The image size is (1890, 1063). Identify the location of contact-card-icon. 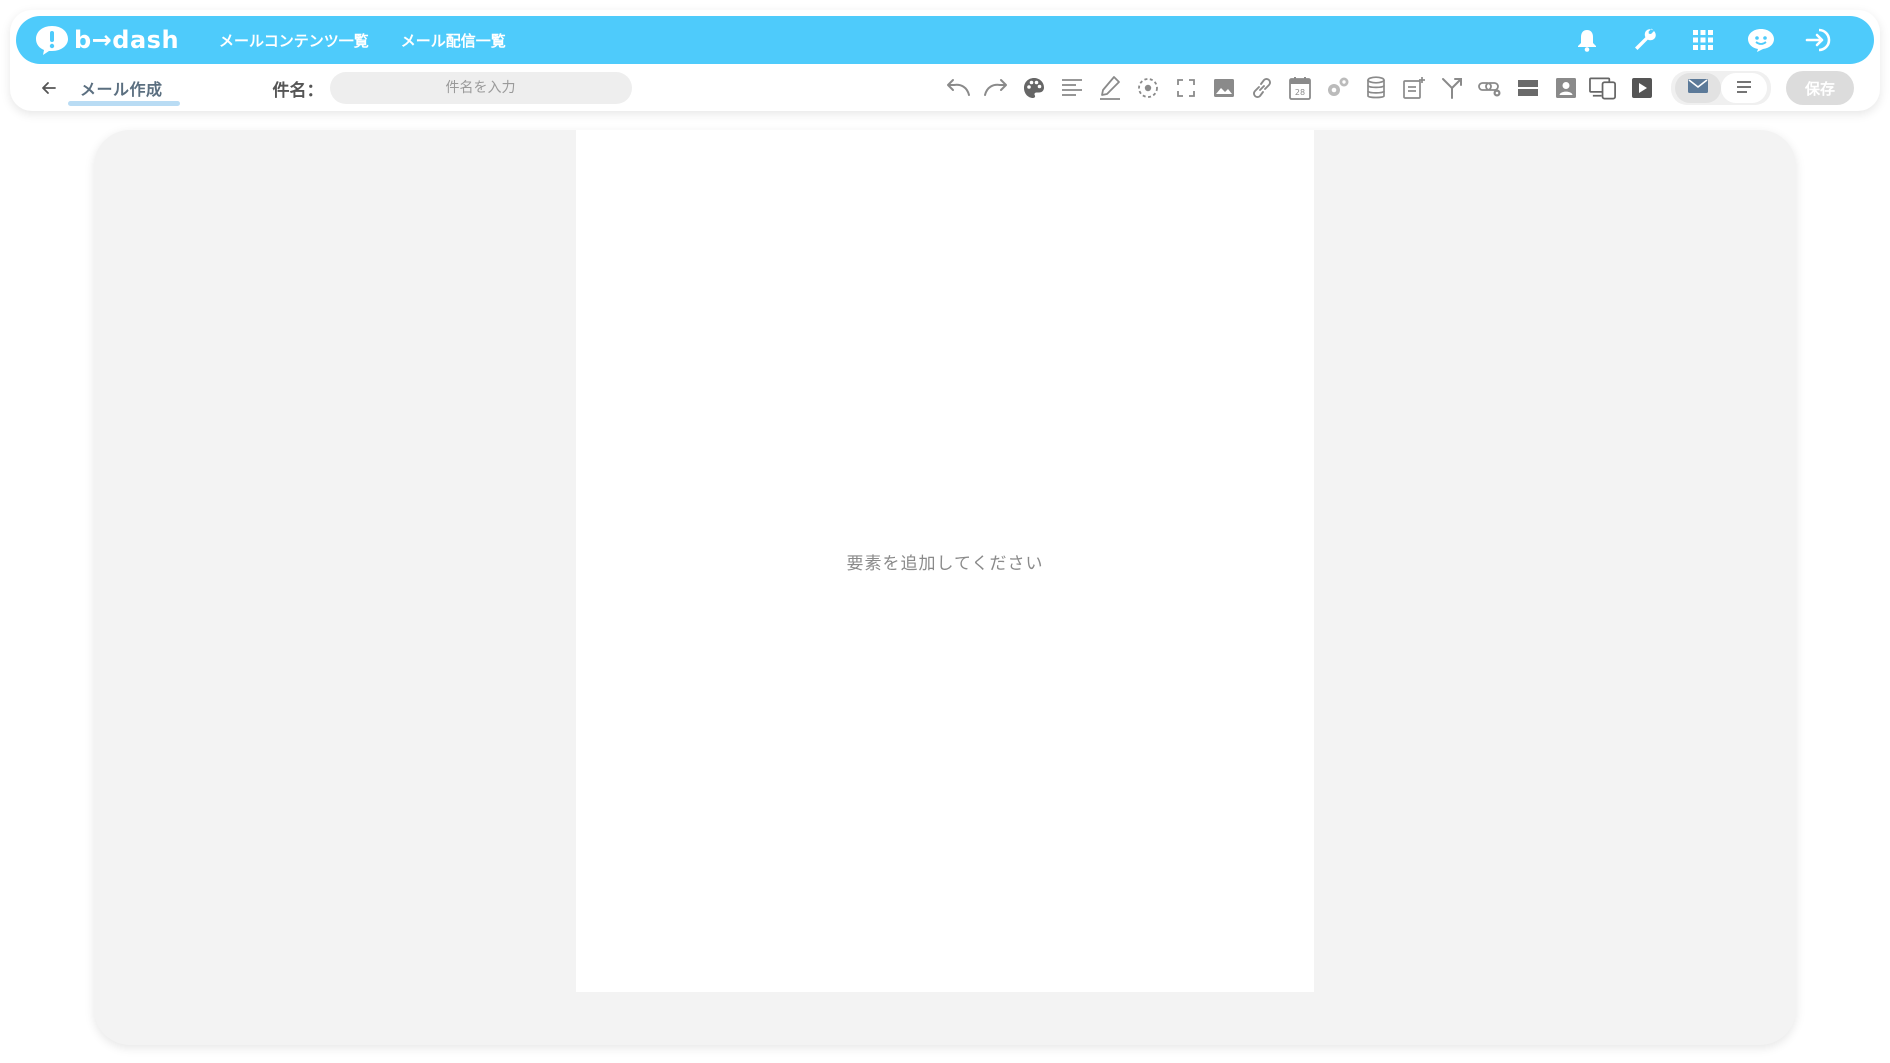
(1565, 88).